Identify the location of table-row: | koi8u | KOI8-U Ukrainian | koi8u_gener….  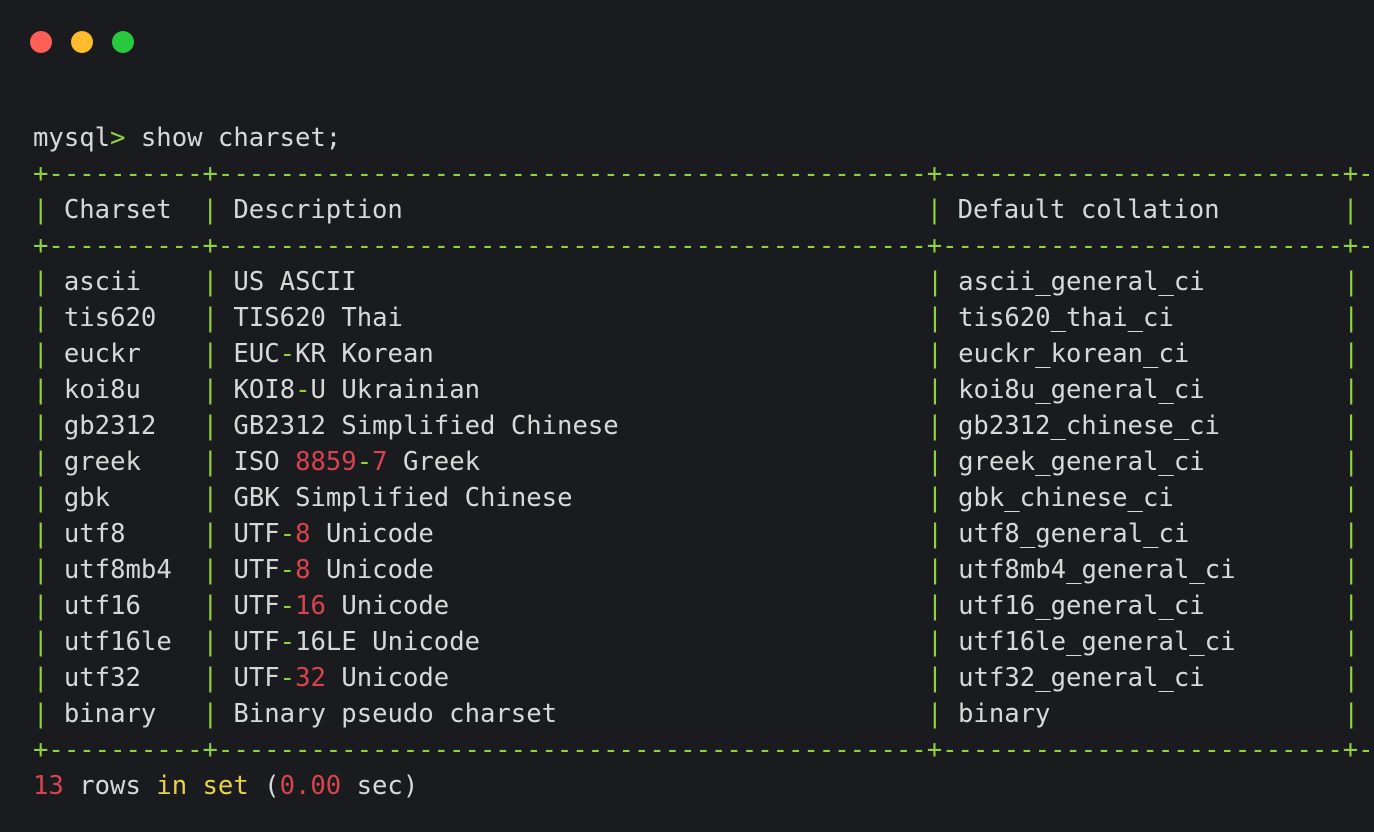
(703, 390).